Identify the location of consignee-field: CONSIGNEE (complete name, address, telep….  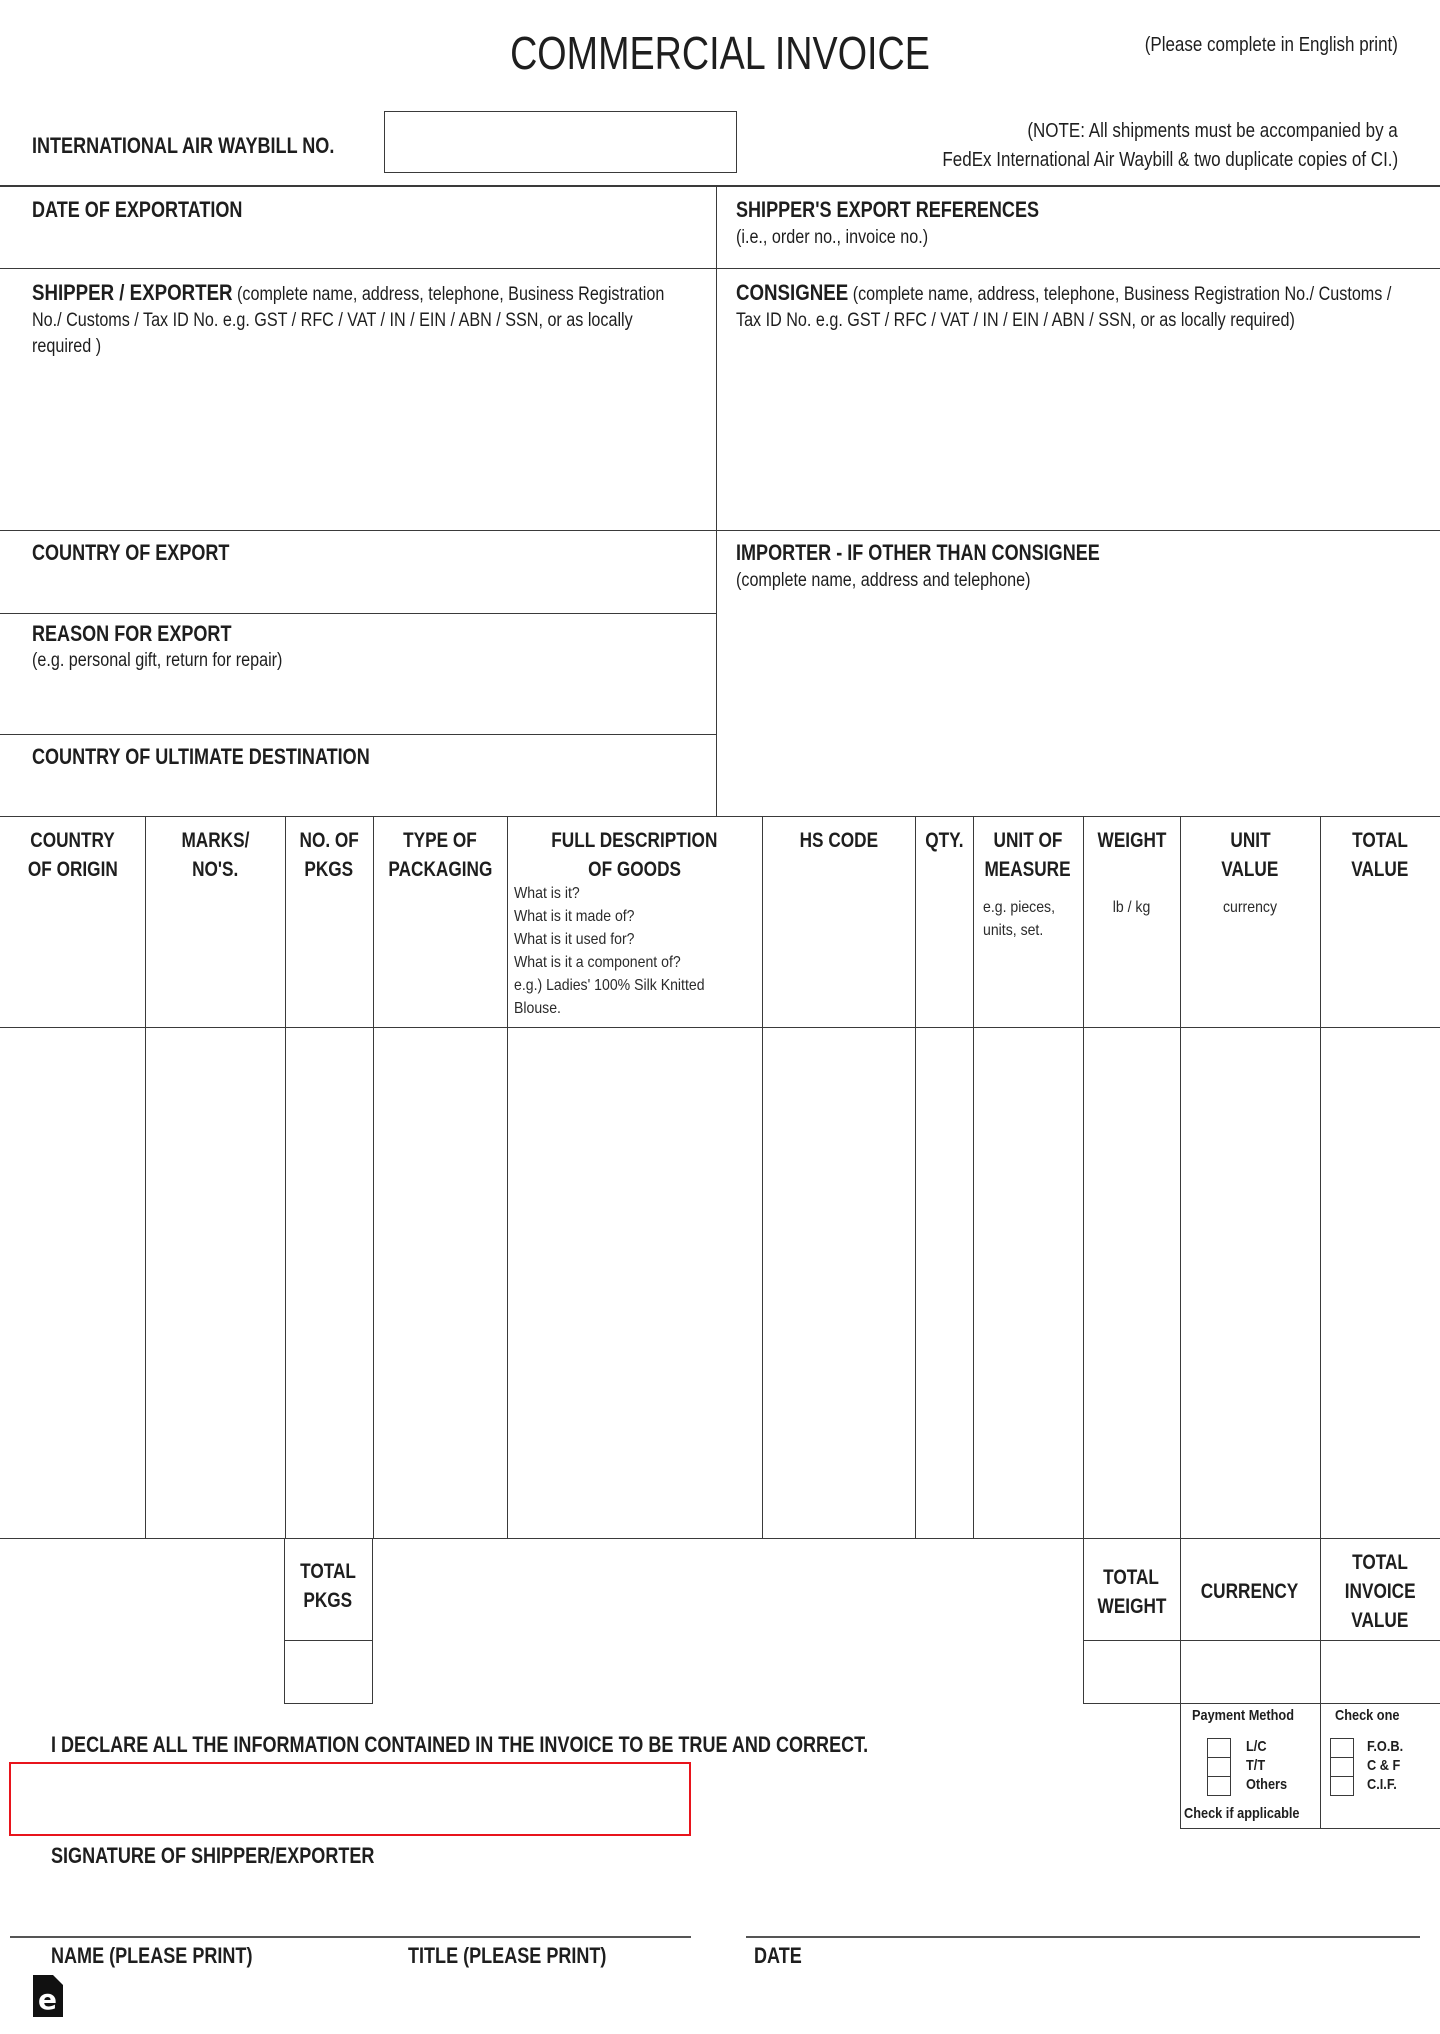
(1079, 399).